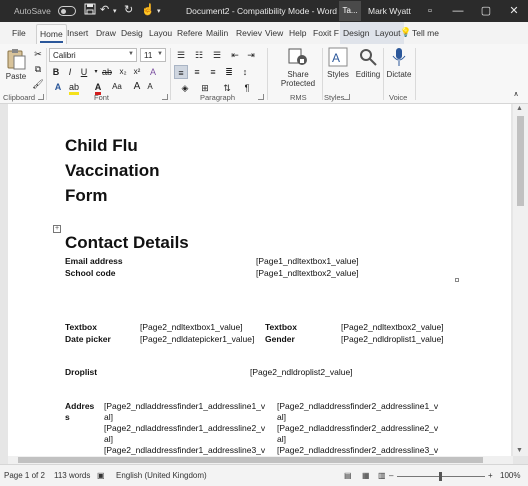  I want to click on strikethrough-button: ab, so click(107, 72).